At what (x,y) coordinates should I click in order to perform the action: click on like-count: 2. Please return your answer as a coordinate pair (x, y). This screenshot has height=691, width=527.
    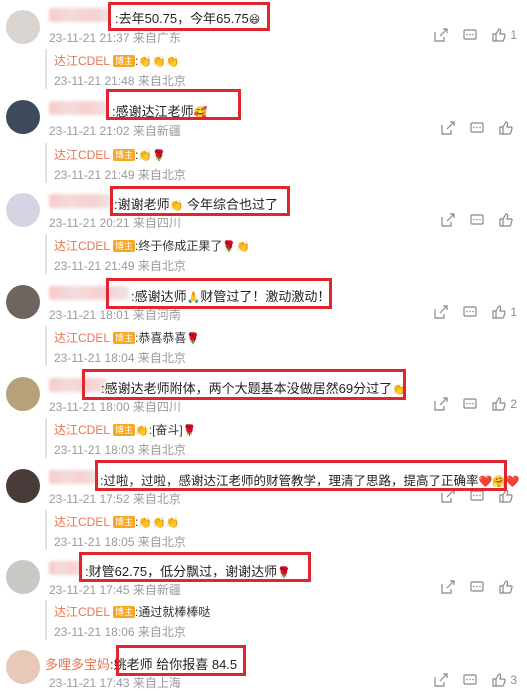
    Looking at the image, I should click on (513, 403).